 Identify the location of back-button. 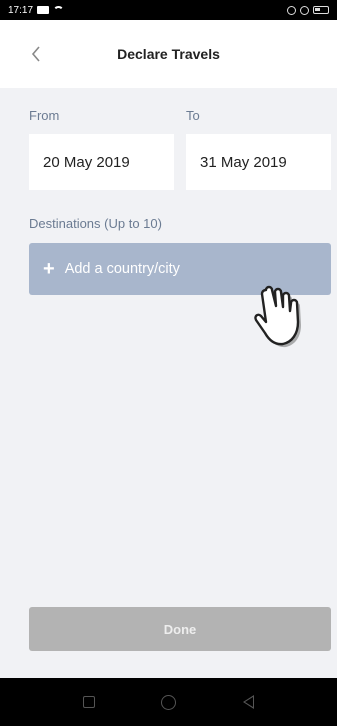
(36, 54).